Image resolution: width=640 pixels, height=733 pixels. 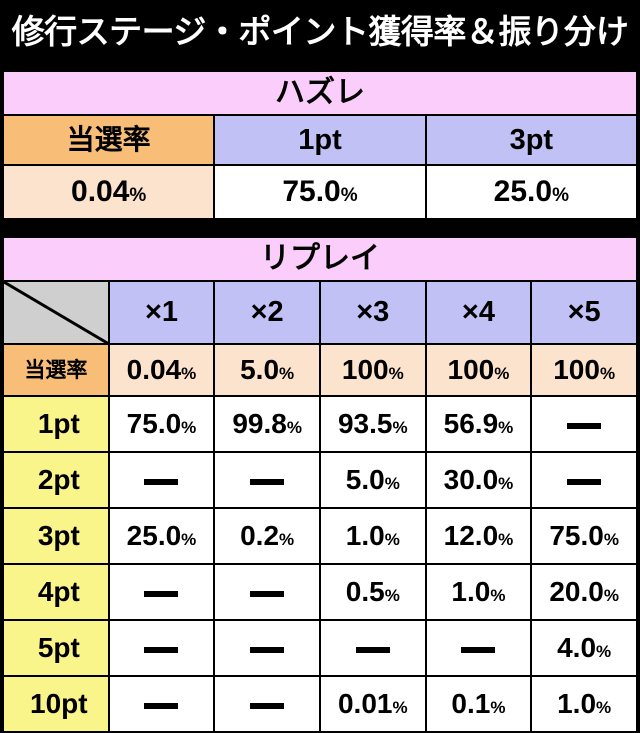 What do you see at coordinates (56, 536) in the screenshot?
I see `row-header-3pt: 3pt` at bounding box center [56, 536].